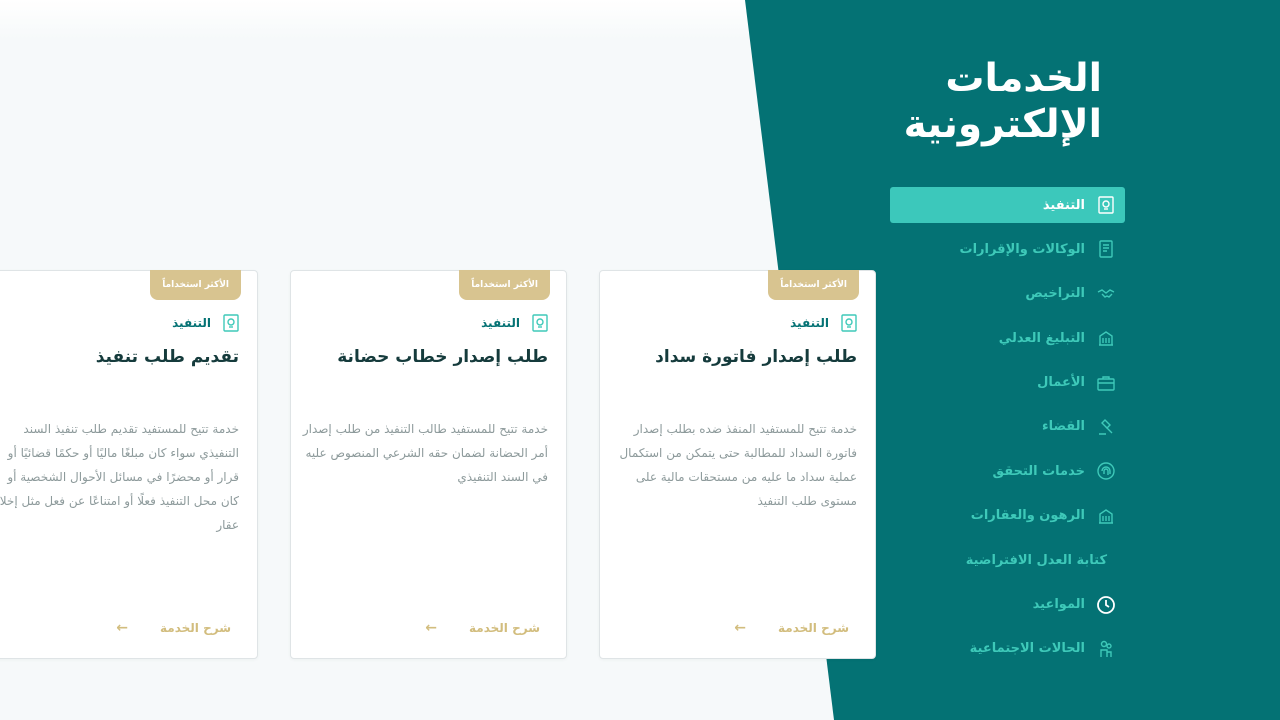  Describe the element at coordinates (1007, 383) in the screenshot. I see `nav-item-business: الأعمال` at that location.